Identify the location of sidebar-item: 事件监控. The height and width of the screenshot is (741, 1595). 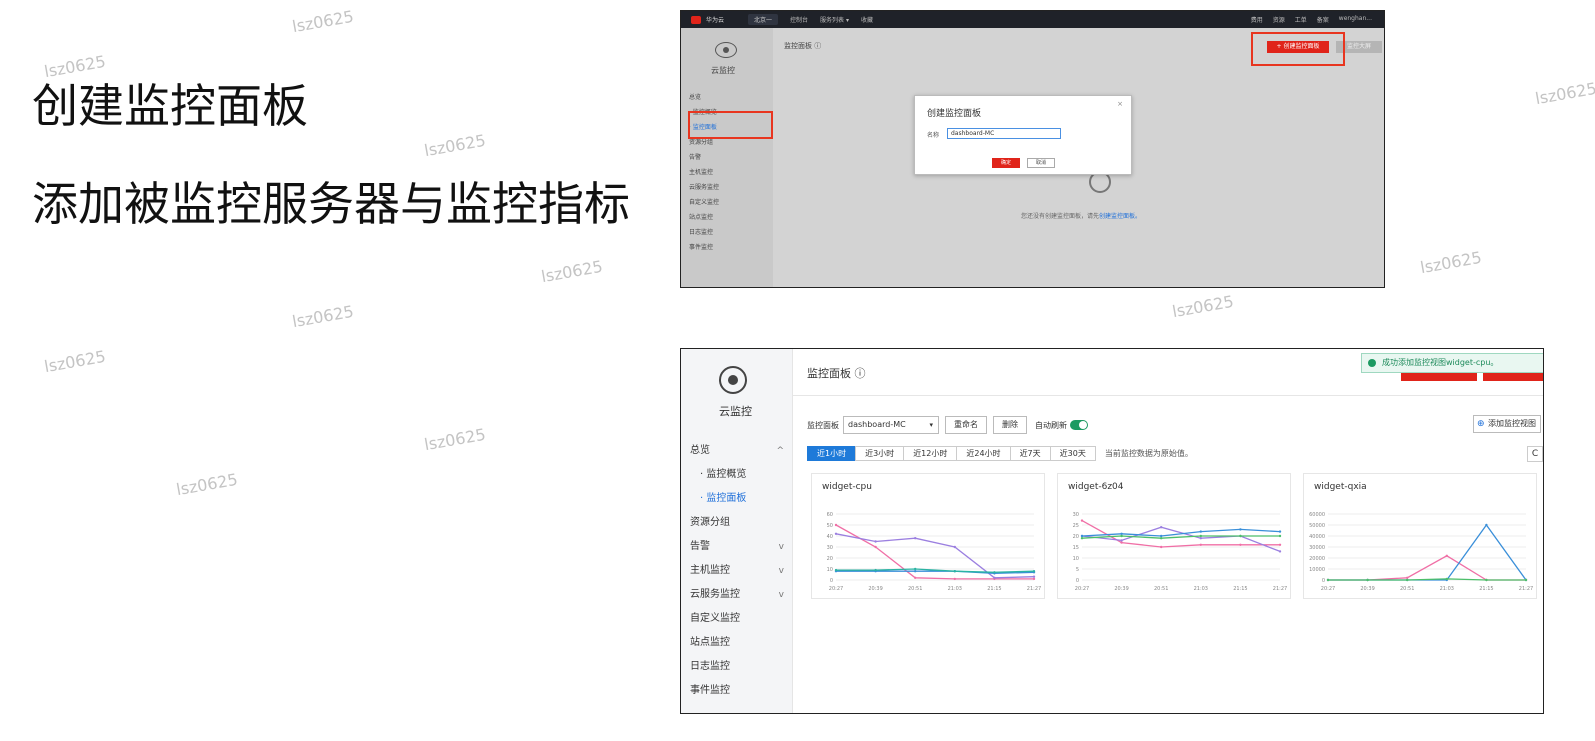
(740, 691).